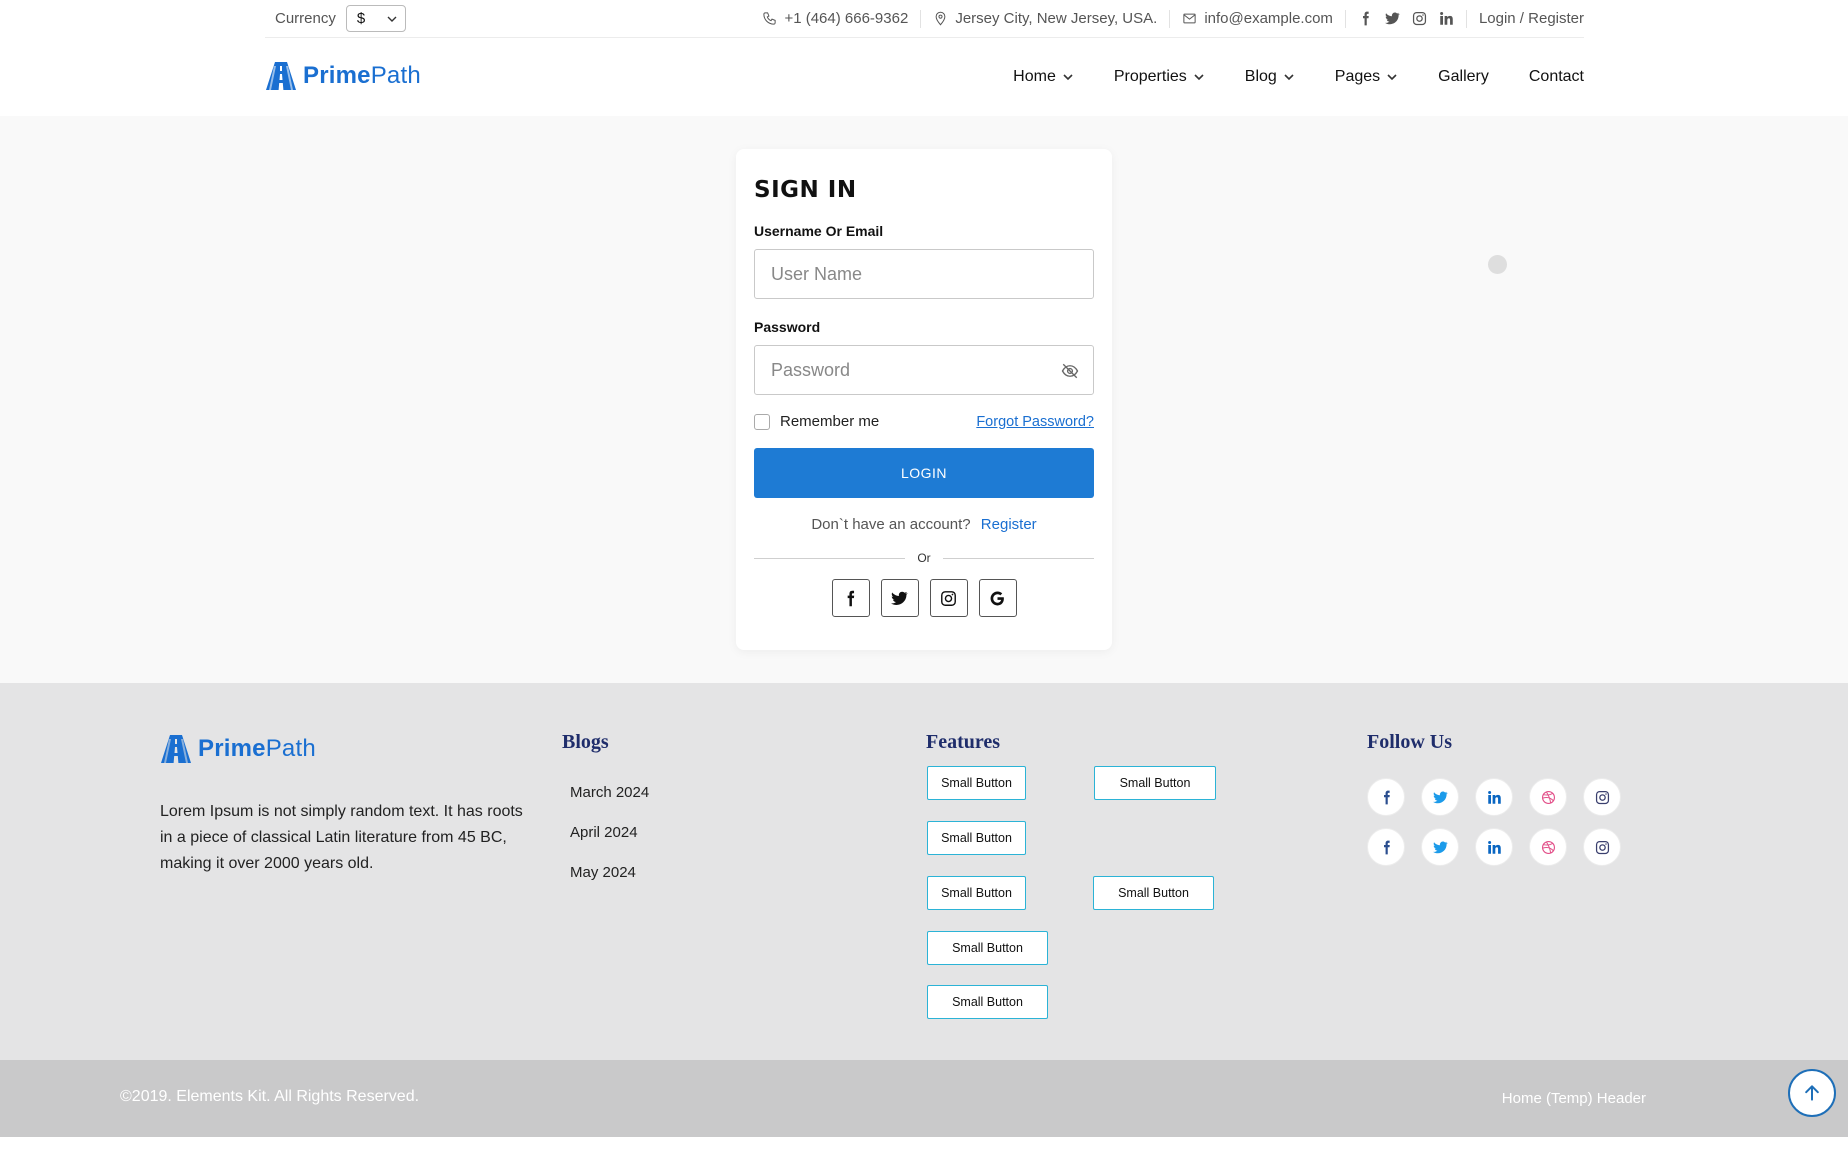  What do you see at coordinates (1046, 18) in the screenshot?
I see `address-item: Jersey City, New Jersey, USA.` at bounding box center [1046, 18].